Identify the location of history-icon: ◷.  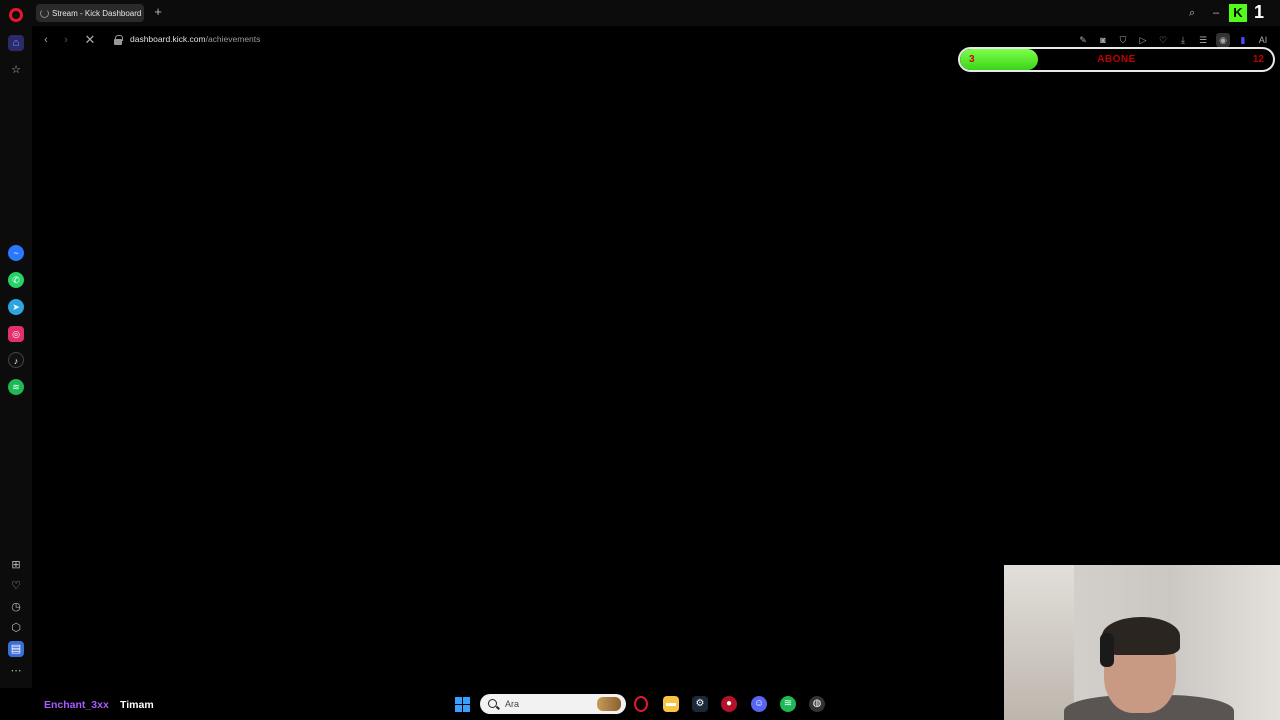
(16, 607).